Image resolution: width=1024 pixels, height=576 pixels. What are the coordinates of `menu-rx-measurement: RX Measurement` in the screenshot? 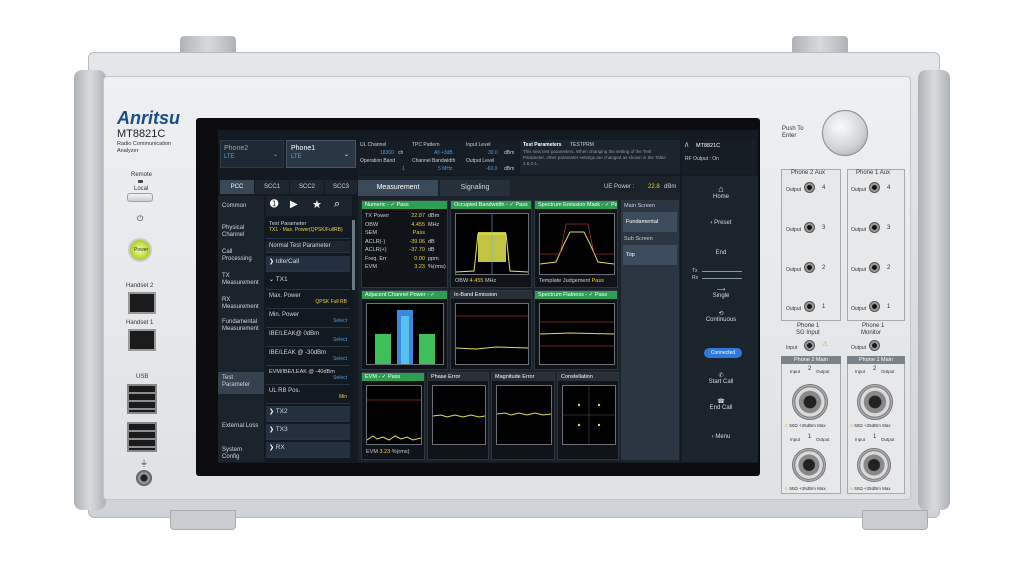 It's located at (241, 305).